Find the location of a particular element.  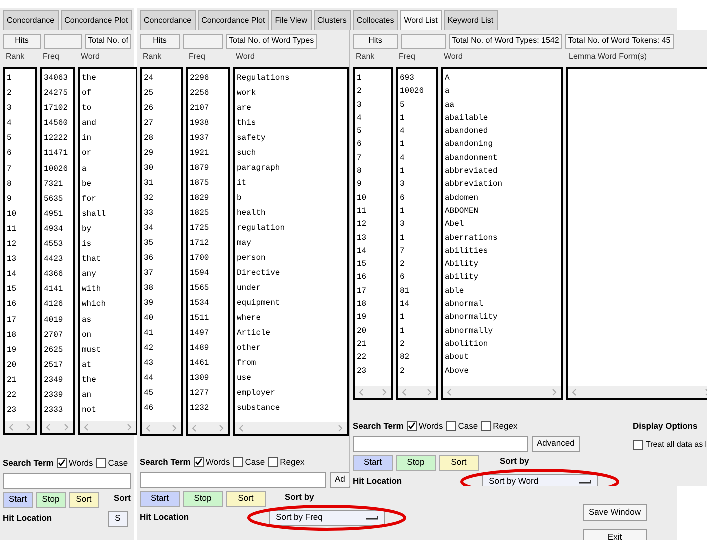

column-header: Lemma Word Form(s) is located at coordinates (636, 59).